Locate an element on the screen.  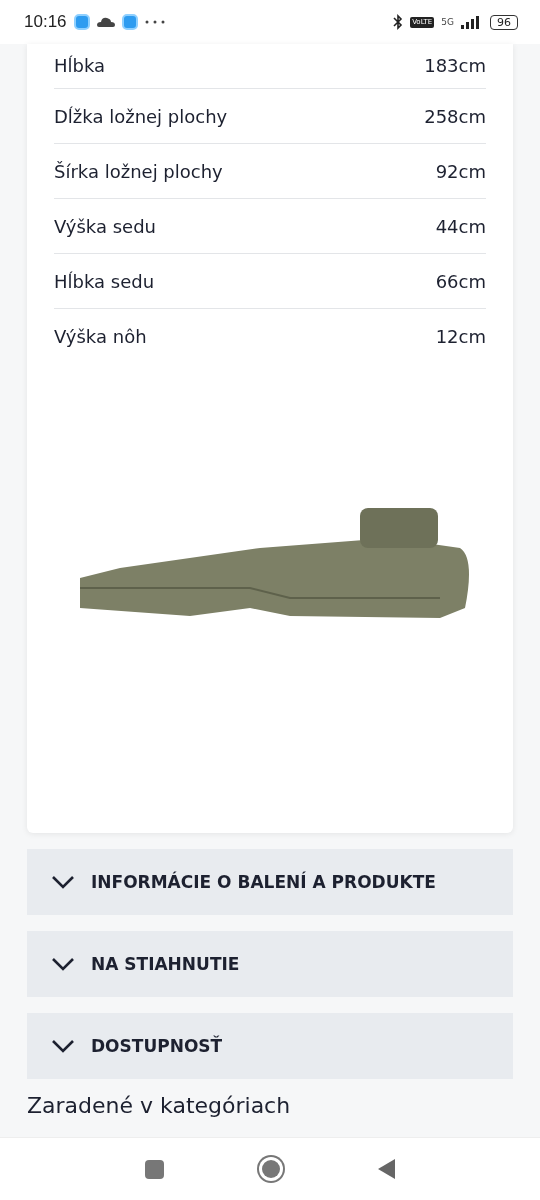
bluetooth-icon is located at coordinates (398, 22).